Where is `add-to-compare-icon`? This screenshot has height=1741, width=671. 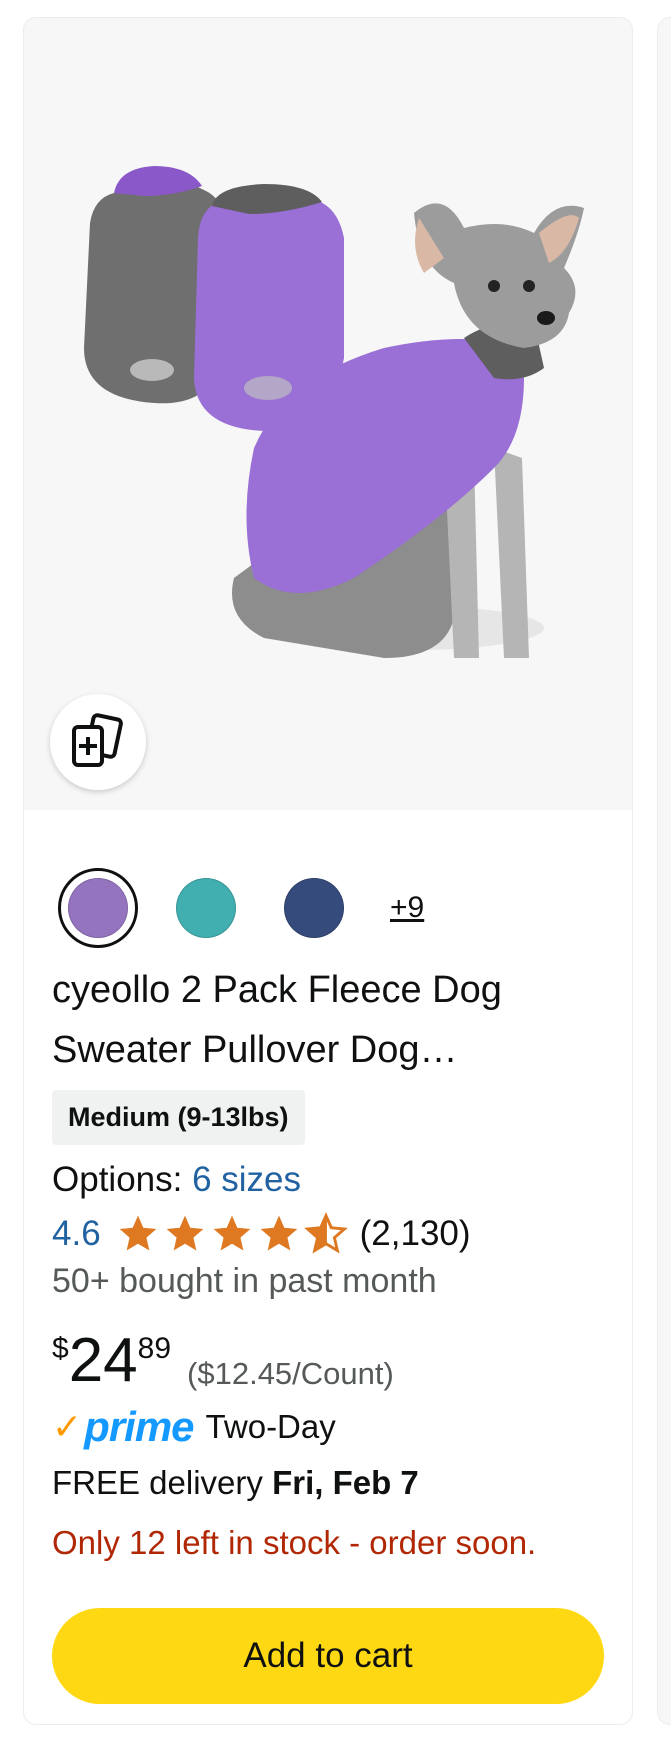
add-to-compare-icon is located at coordinates (97, 740).